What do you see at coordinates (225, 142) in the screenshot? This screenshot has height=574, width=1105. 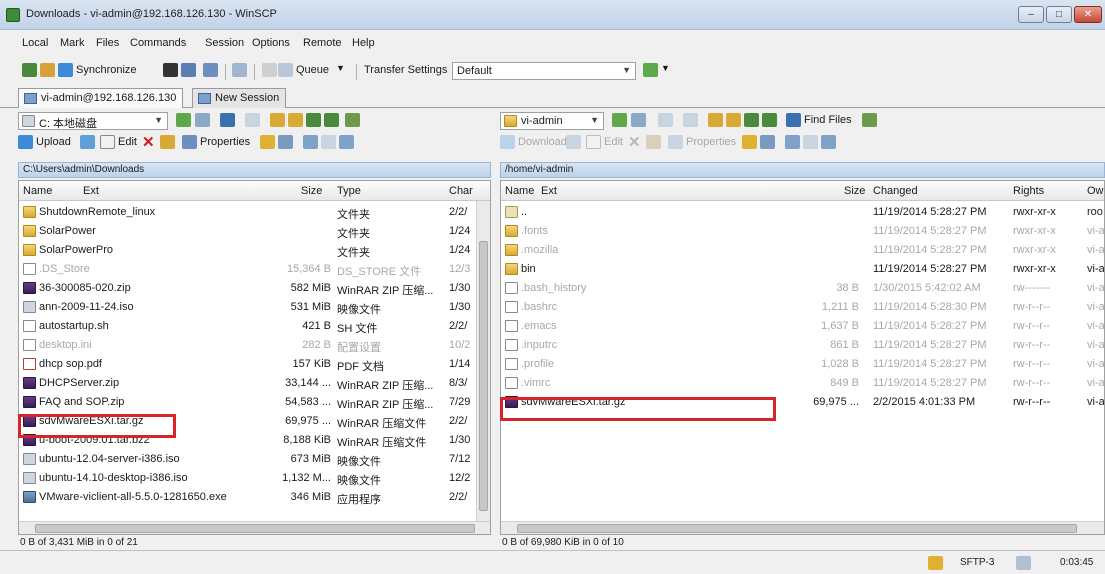 I see `properties-button: Properties` at bounding box center [225, 142].